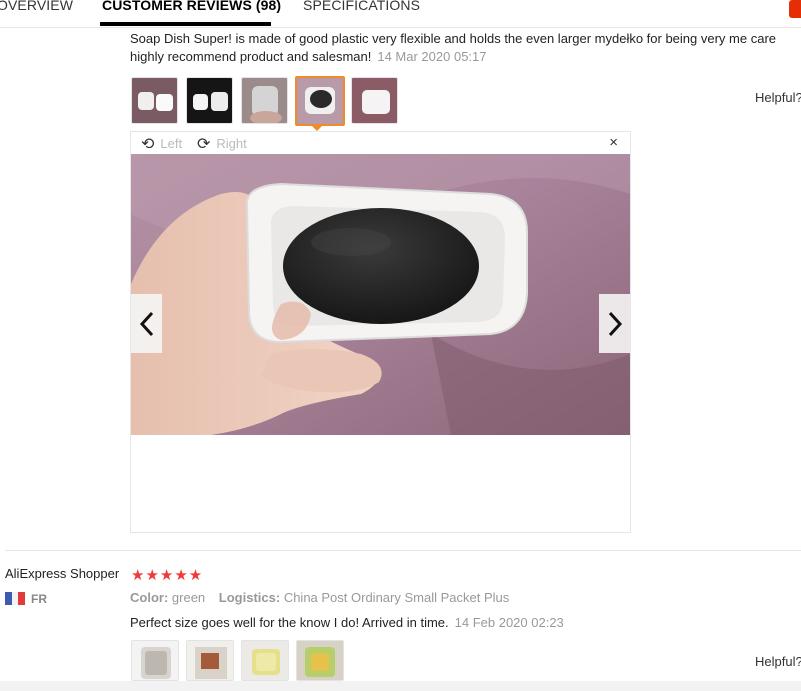  Describe the element at coordinates (167, 575) in the screenshot. I see `star-rating: ★★★★★` at that location.